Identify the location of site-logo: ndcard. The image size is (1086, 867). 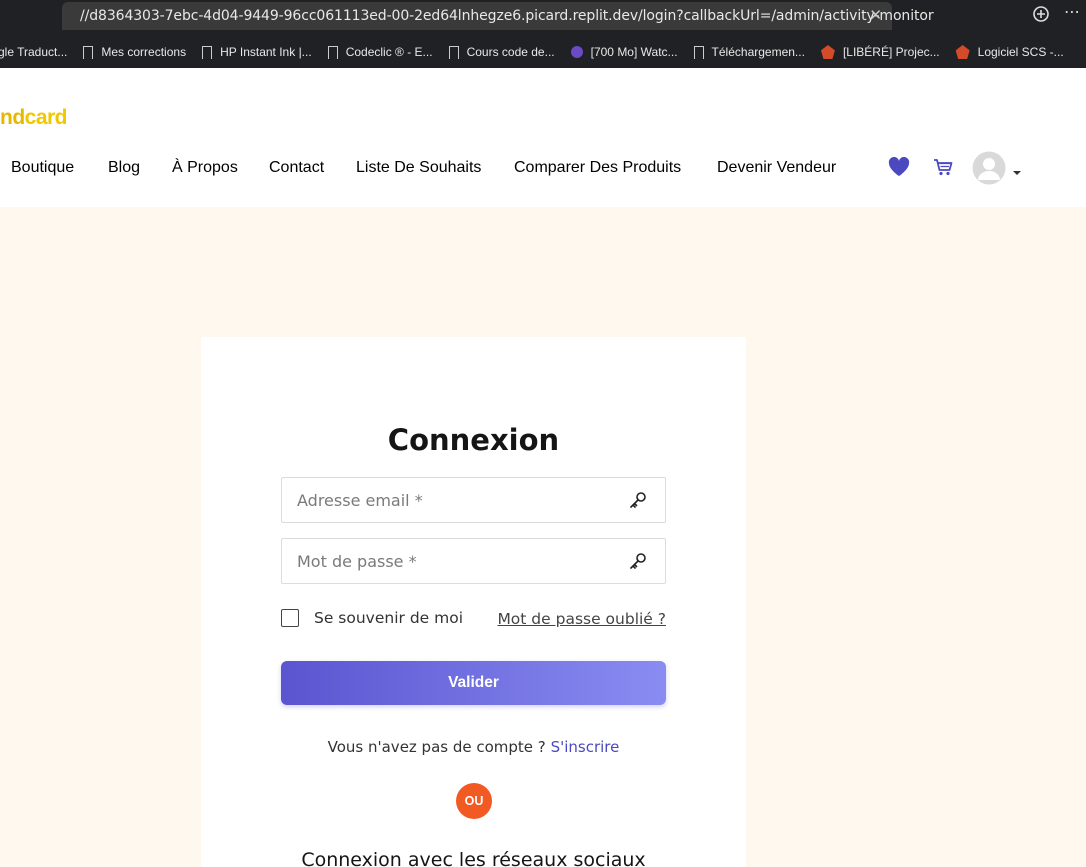
(34, 118).